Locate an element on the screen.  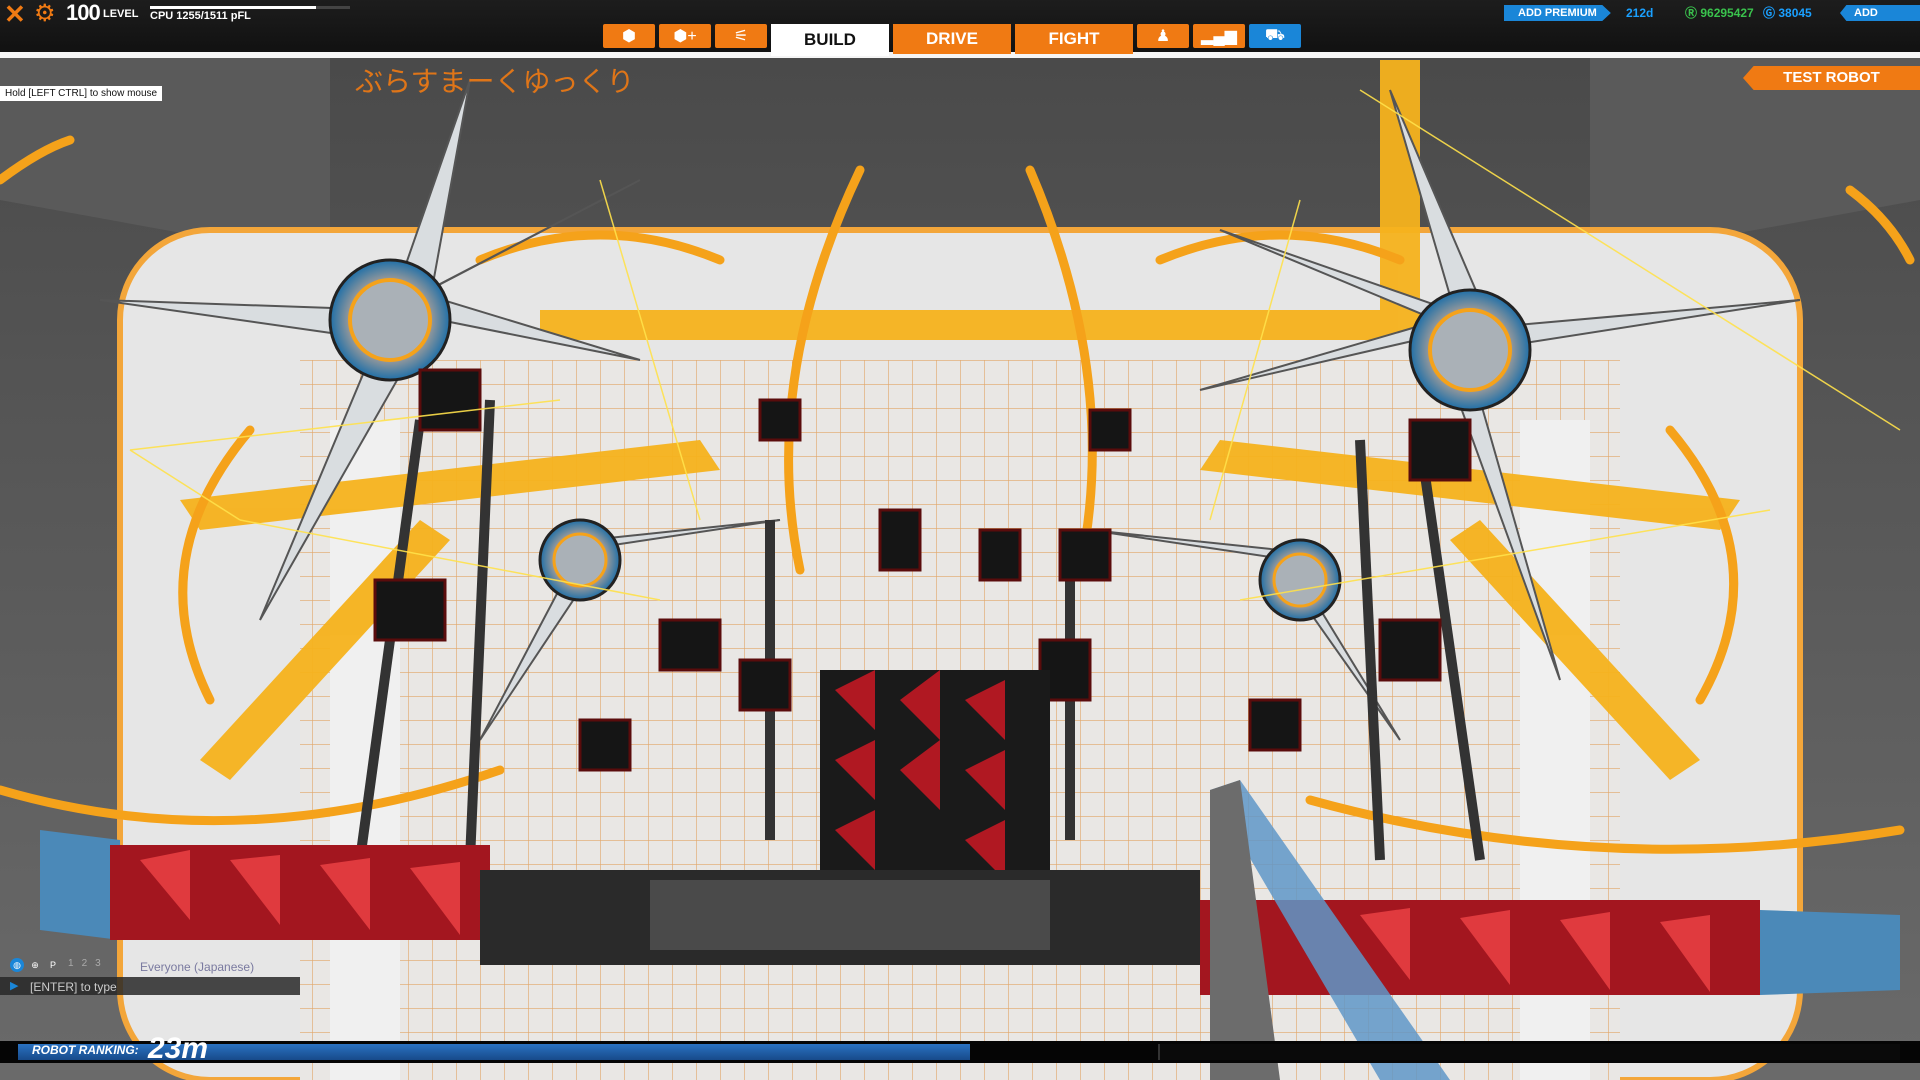
add-funds-button: ADD FUNDS is located at coordinates (1880, 13).